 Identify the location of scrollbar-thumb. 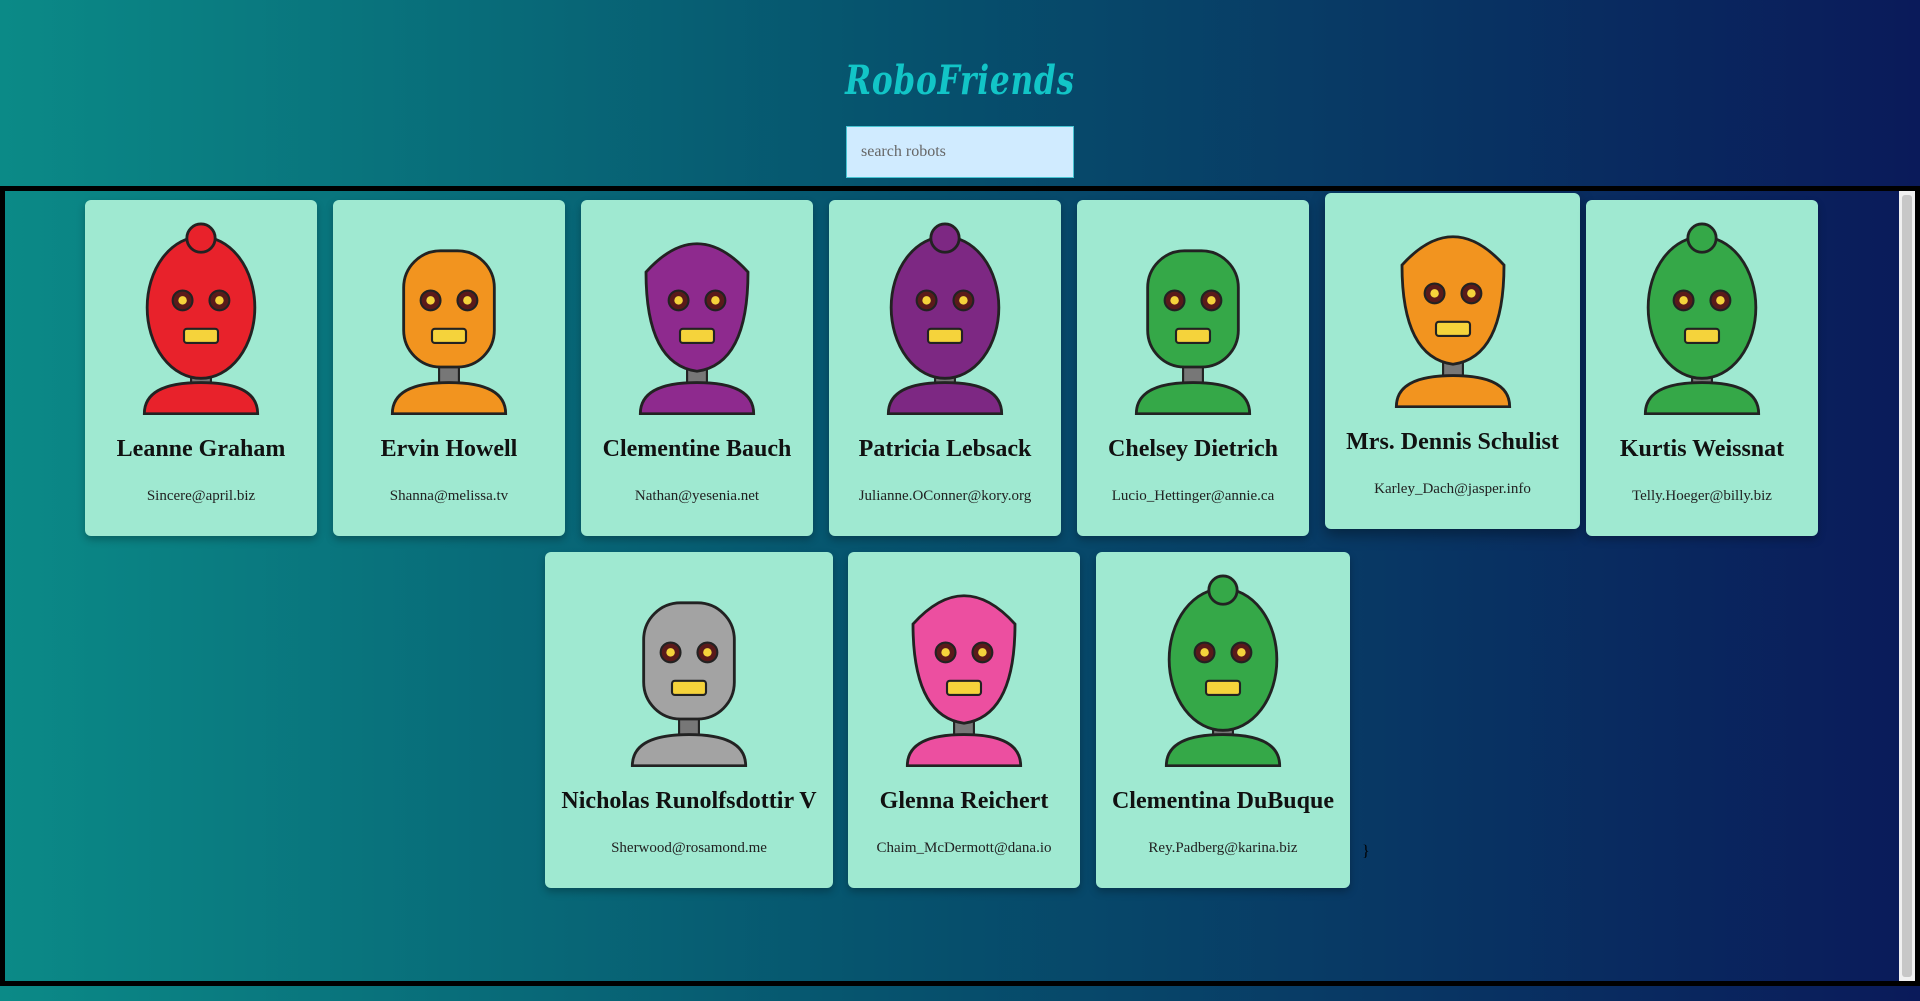
(1907, 586).